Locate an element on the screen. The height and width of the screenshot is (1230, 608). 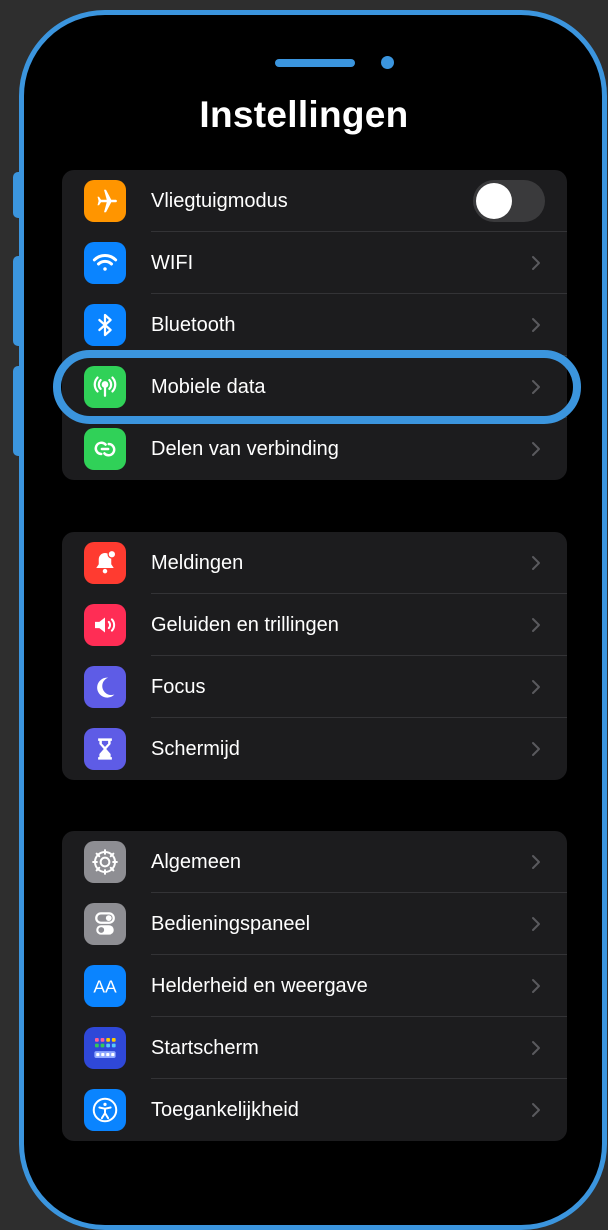
row-label: Focus is located at coordinates (178, 687).